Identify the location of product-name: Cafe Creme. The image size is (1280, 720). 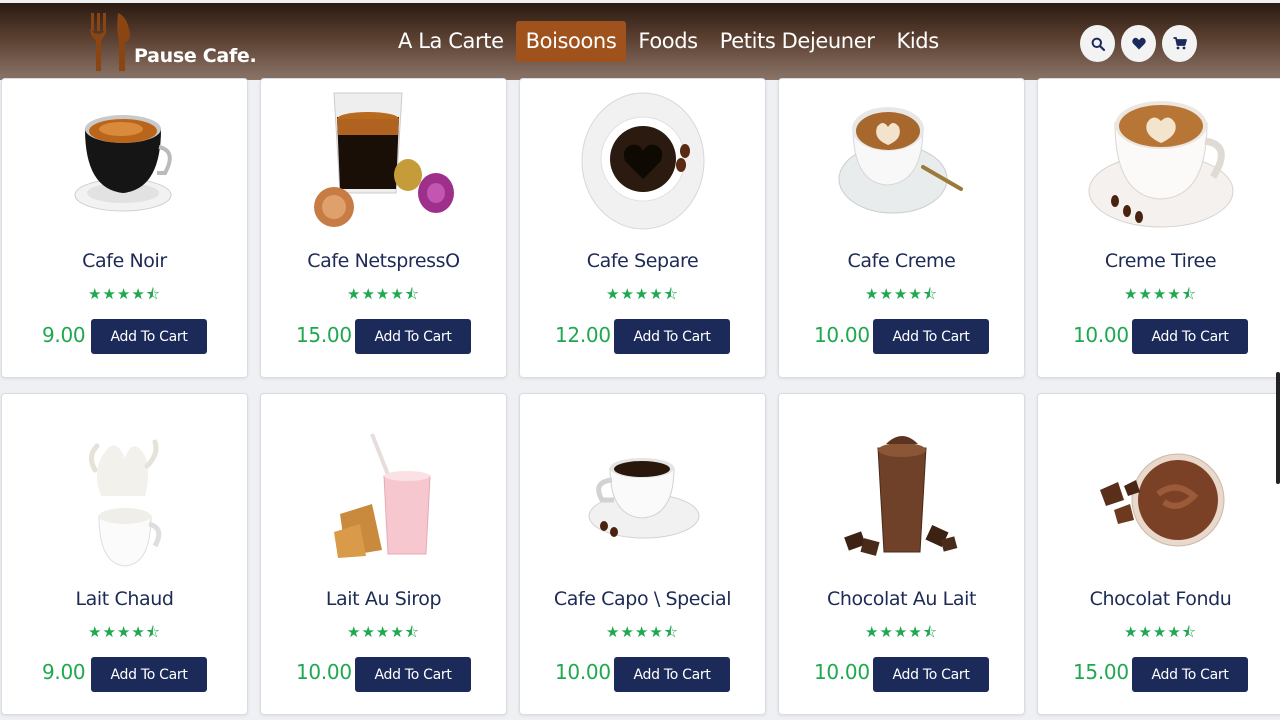
(901, 261).